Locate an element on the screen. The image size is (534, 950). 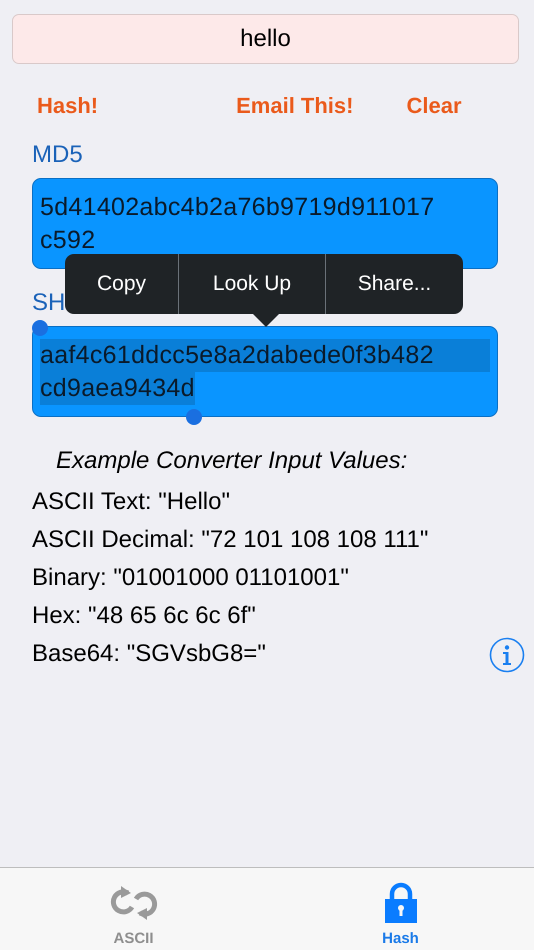
hash-label: MD5 is located at coordinates (58, 155).